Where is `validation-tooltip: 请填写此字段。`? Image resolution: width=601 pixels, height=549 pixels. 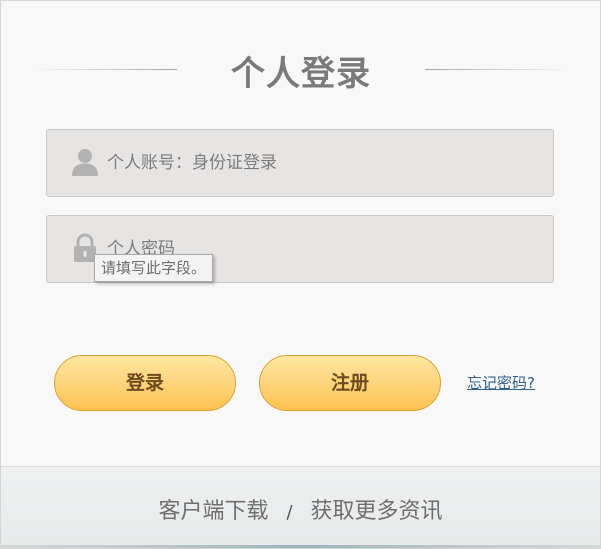 validation-tooltip: 请填写此字段。 is located at coordinates (154, 268).